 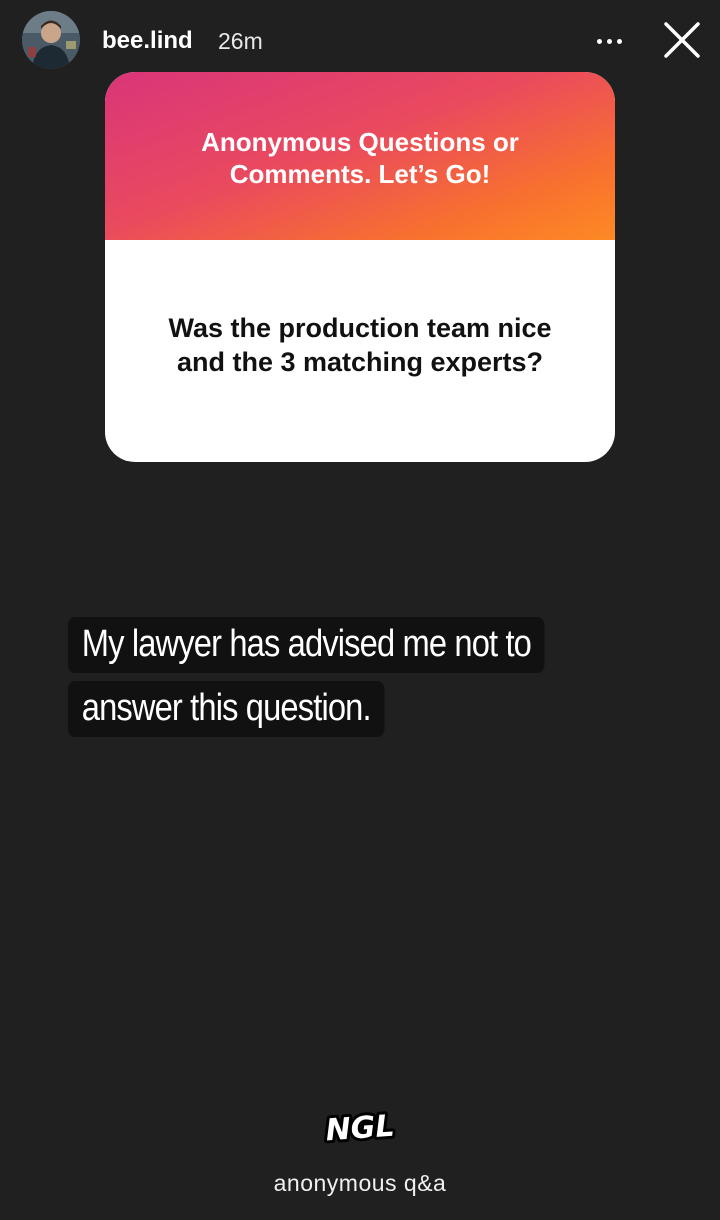 I want to click on more-options-button, so click(x=609, y=41).